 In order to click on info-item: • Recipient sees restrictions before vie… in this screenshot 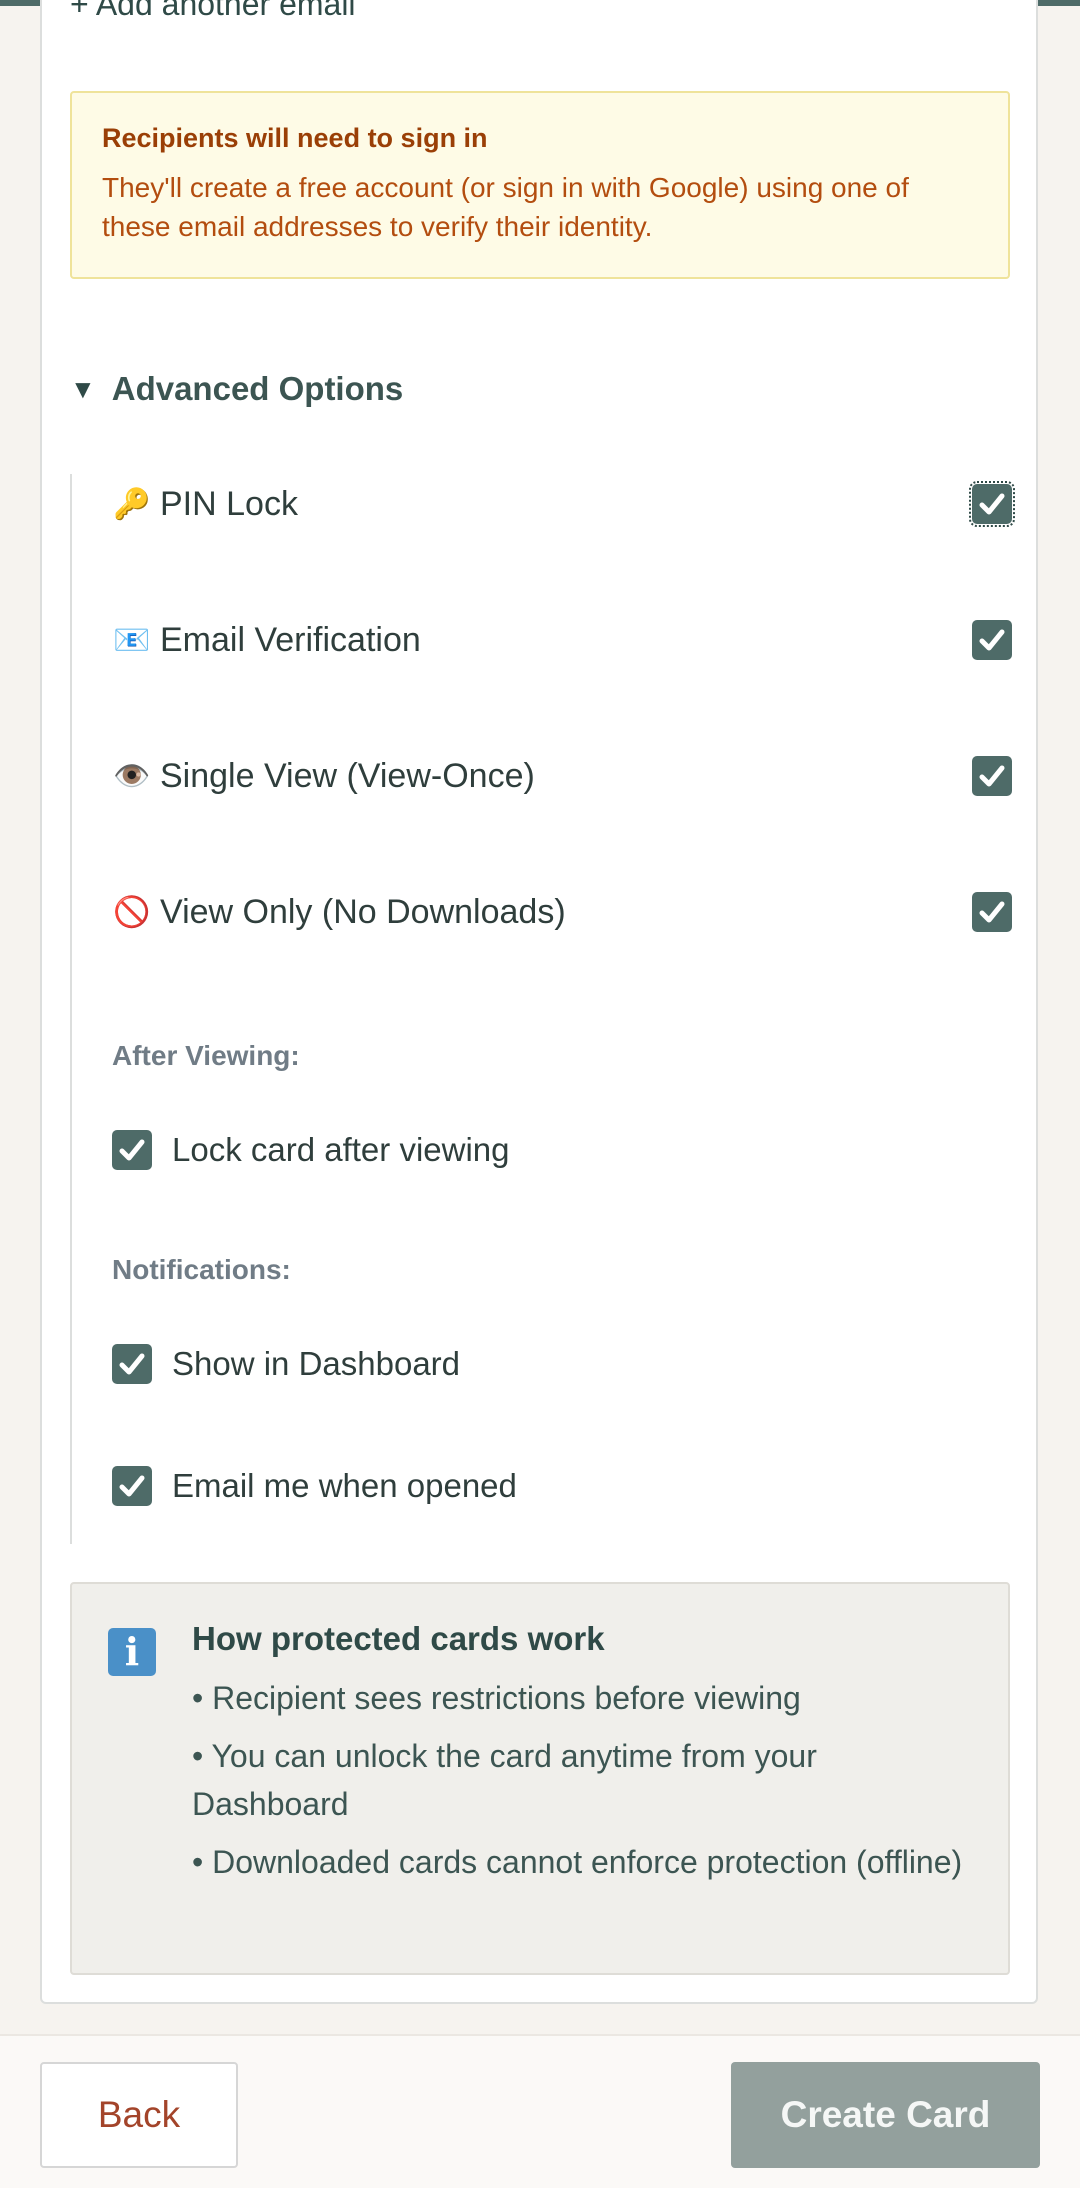, I will do `click(496, 1698)`.